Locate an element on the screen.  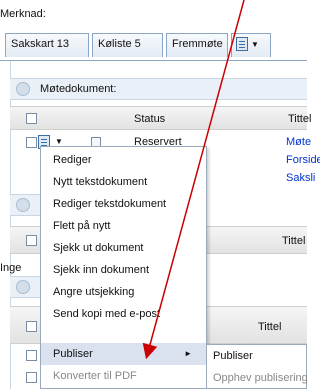
menu-item-sjekk-inn: Sjekk inn dokument is located at coordinates (123, 270).